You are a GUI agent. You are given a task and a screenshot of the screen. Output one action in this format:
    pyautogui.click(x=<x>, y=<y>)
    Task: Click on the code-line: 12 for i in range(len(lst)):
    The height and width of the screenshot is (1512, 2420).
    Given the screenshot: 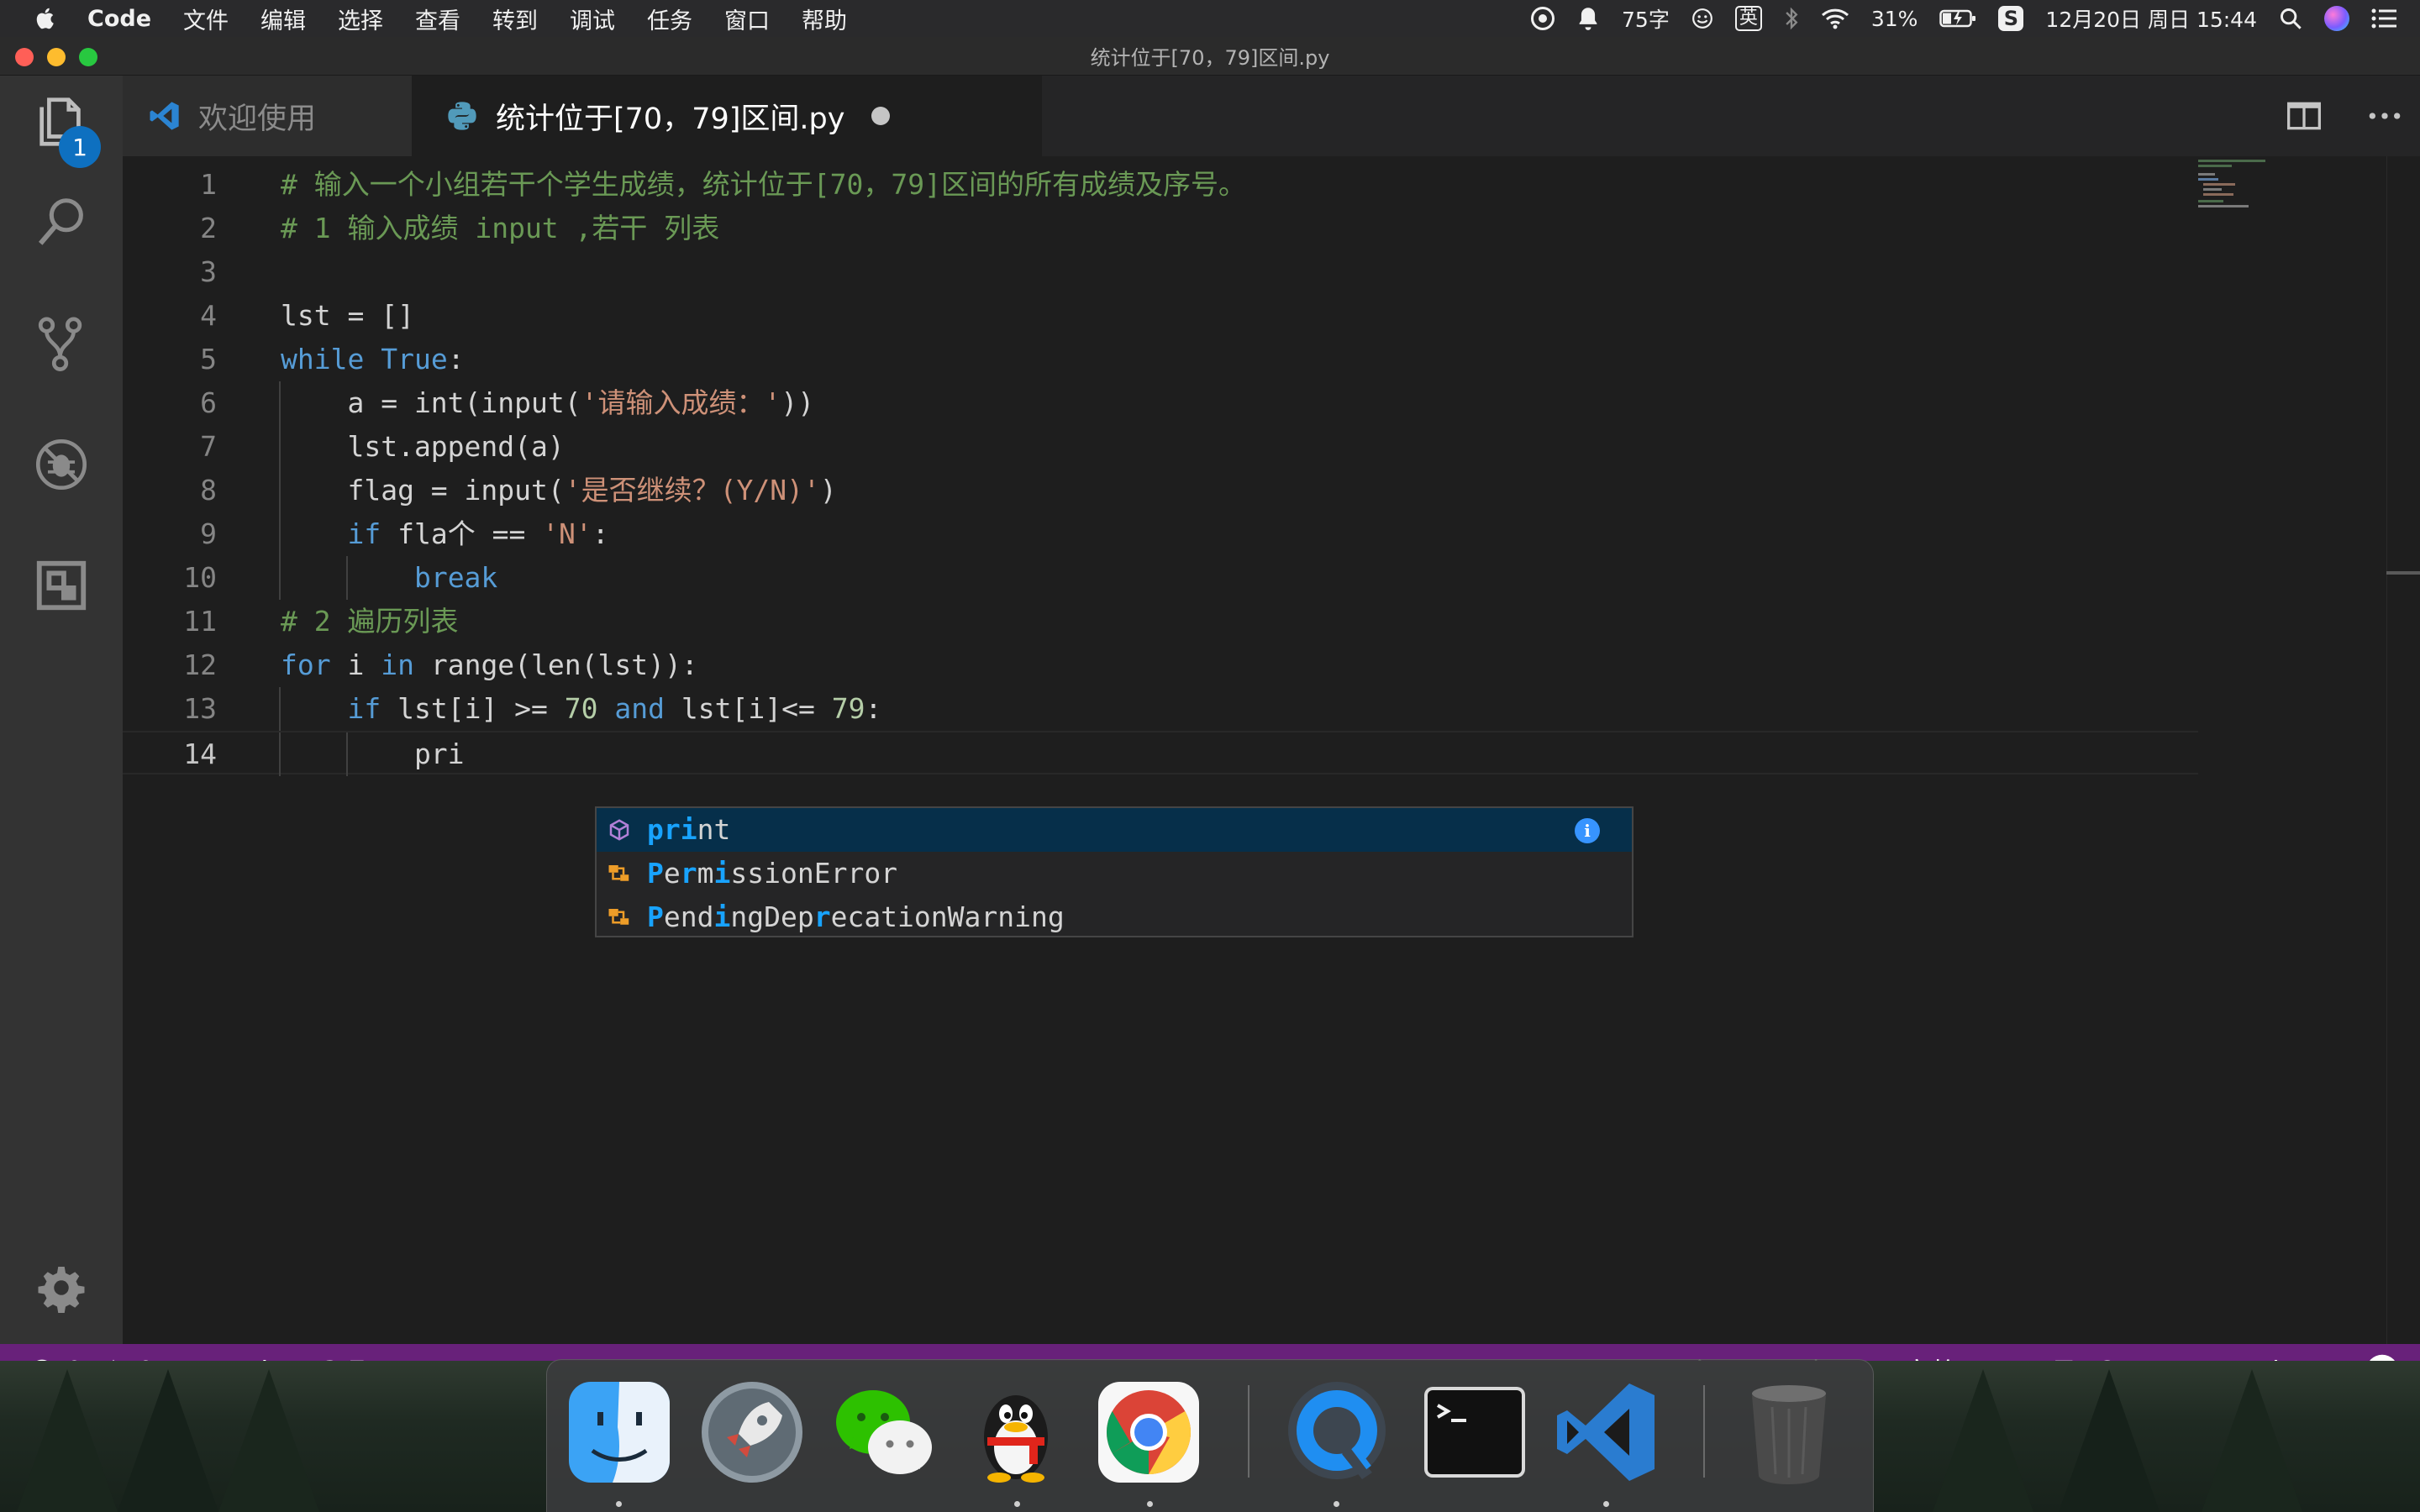 What is the action you would take?
    pyautogui.click(x=1161, y=665)
    